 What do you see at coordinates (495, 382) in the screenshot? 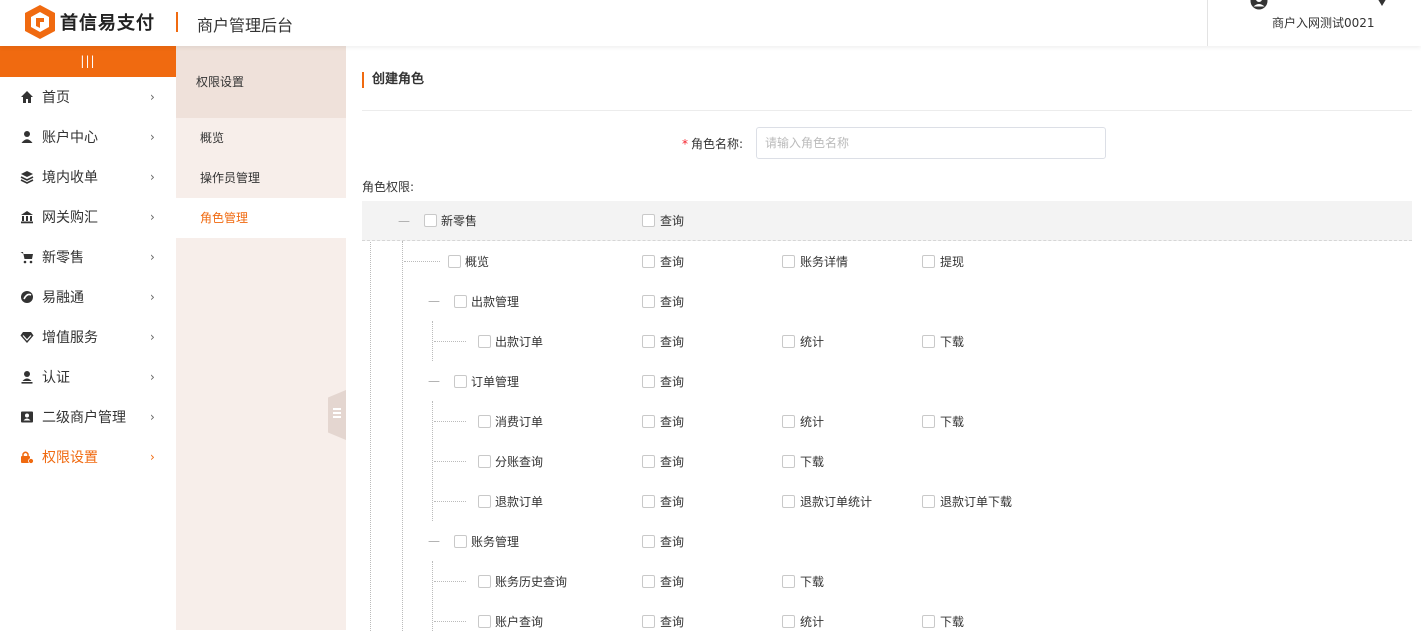
I see `tree-node-label: 订单管理` at bounding box center [495, 382].